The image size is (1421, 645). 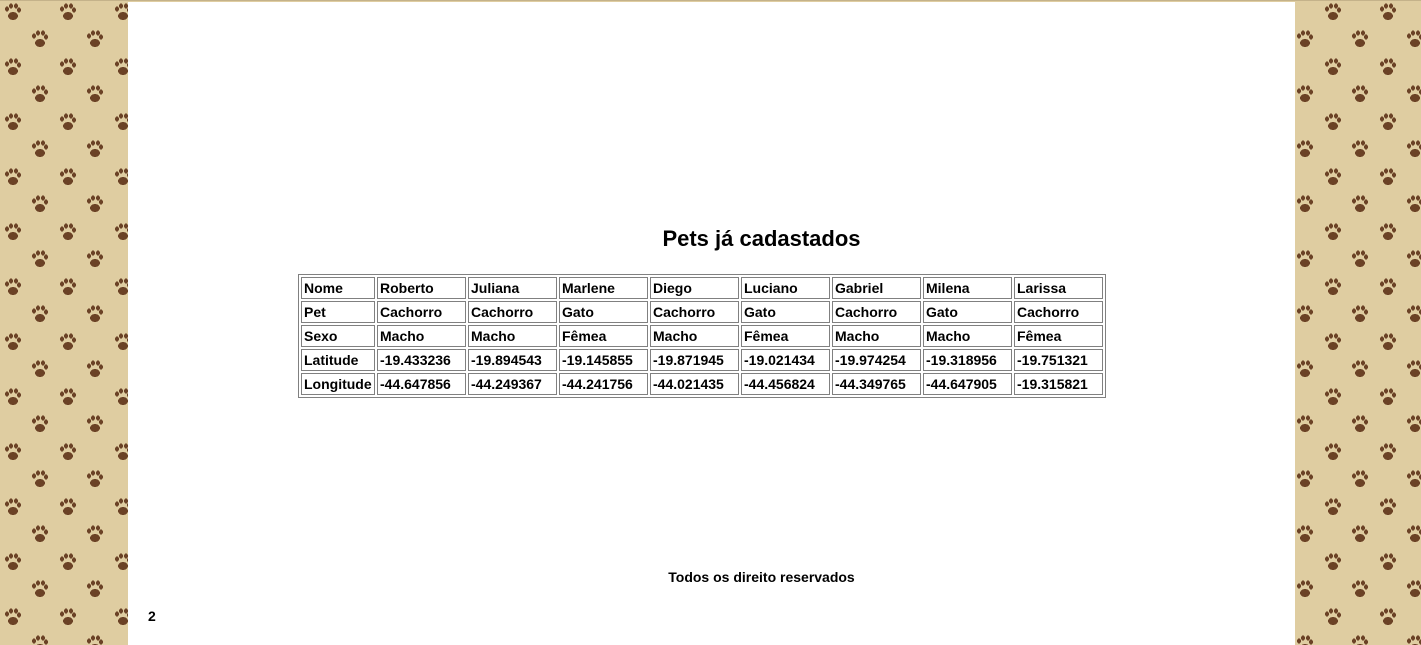 I want to click on table-cell: -19.871945, so click(x=694, y=360).